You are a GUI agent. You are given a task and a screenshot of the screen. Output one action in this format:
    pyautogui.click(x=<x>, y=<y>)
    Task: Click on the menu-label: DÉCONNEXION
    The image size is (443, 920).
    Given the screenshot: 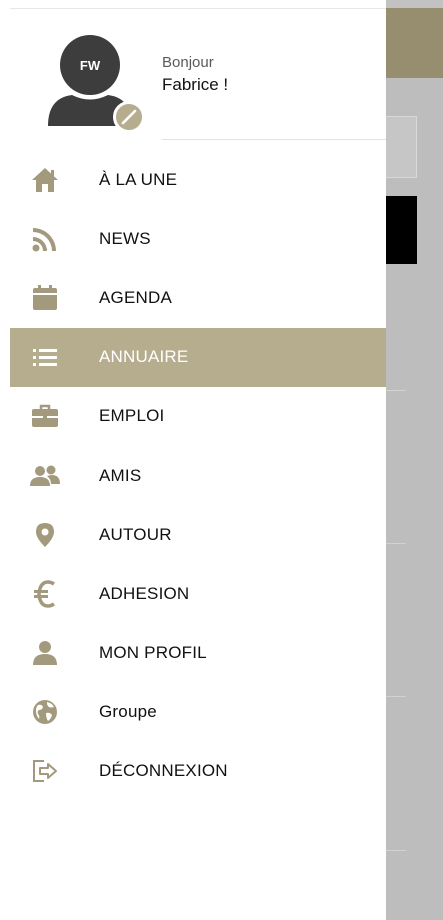 What is the action you would take?
    pyautogui.click(x=163, y=771)
    